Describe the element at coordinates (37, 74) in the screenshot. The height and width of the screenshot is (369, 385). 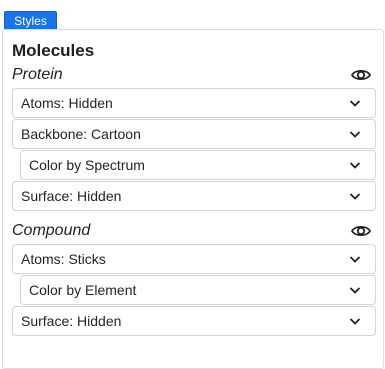
I see `section-label-protein: Protein` at that location.